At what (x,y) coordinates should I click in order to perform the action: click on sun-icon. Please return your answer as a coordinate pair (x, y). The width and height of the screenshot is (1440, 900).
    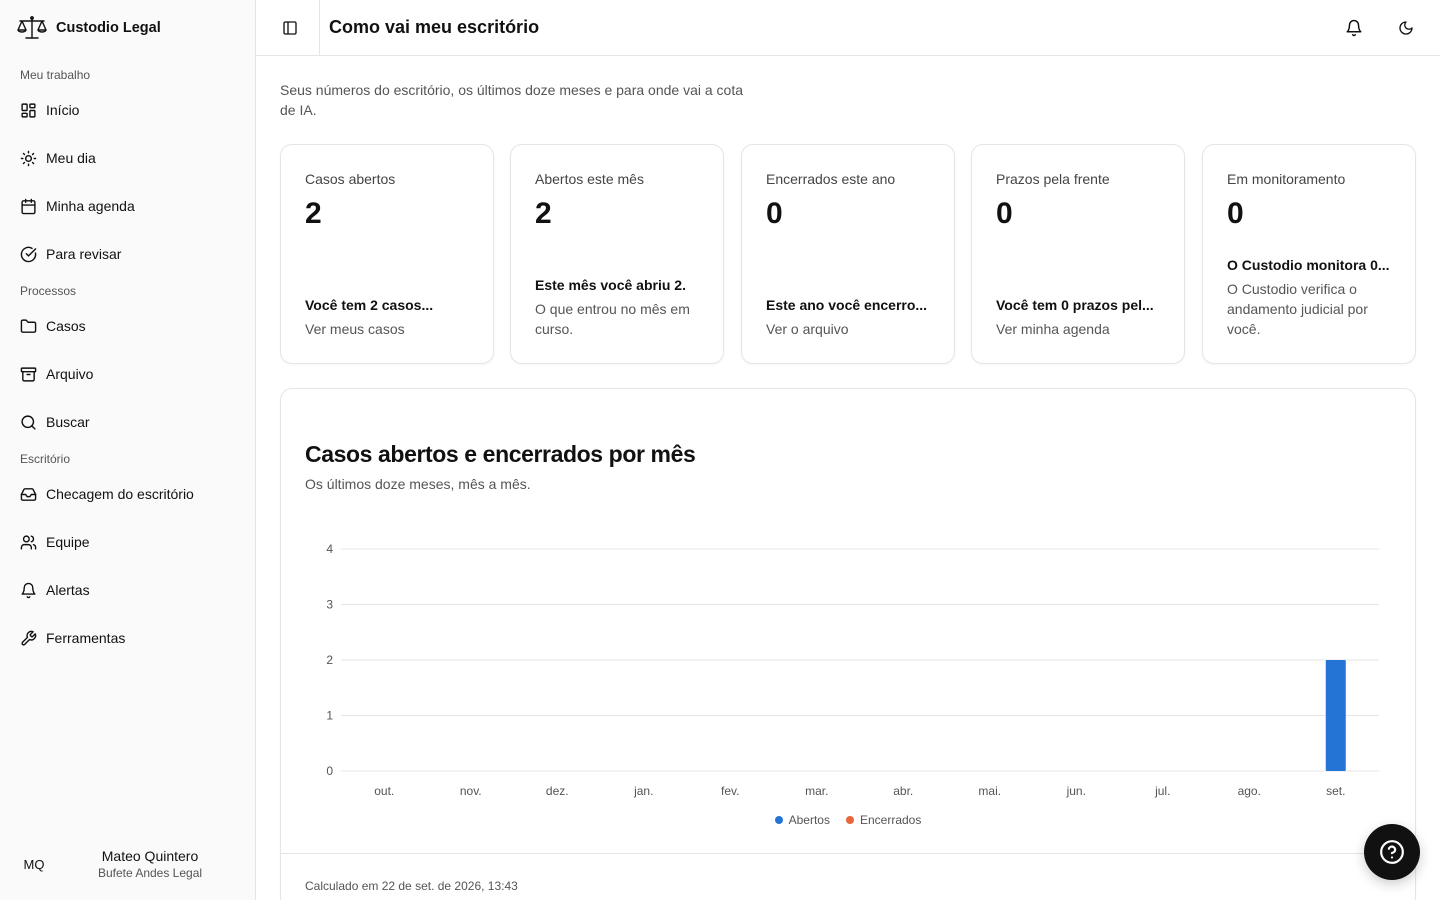
    Looking at the image, I should click on (28, 158).